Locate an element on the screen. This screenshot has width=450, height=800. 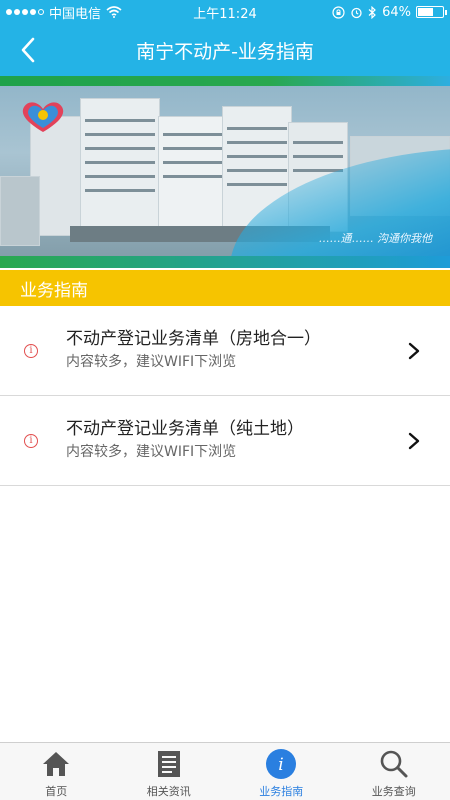
rotation-lock-icon is located at coordinates (338, 12).